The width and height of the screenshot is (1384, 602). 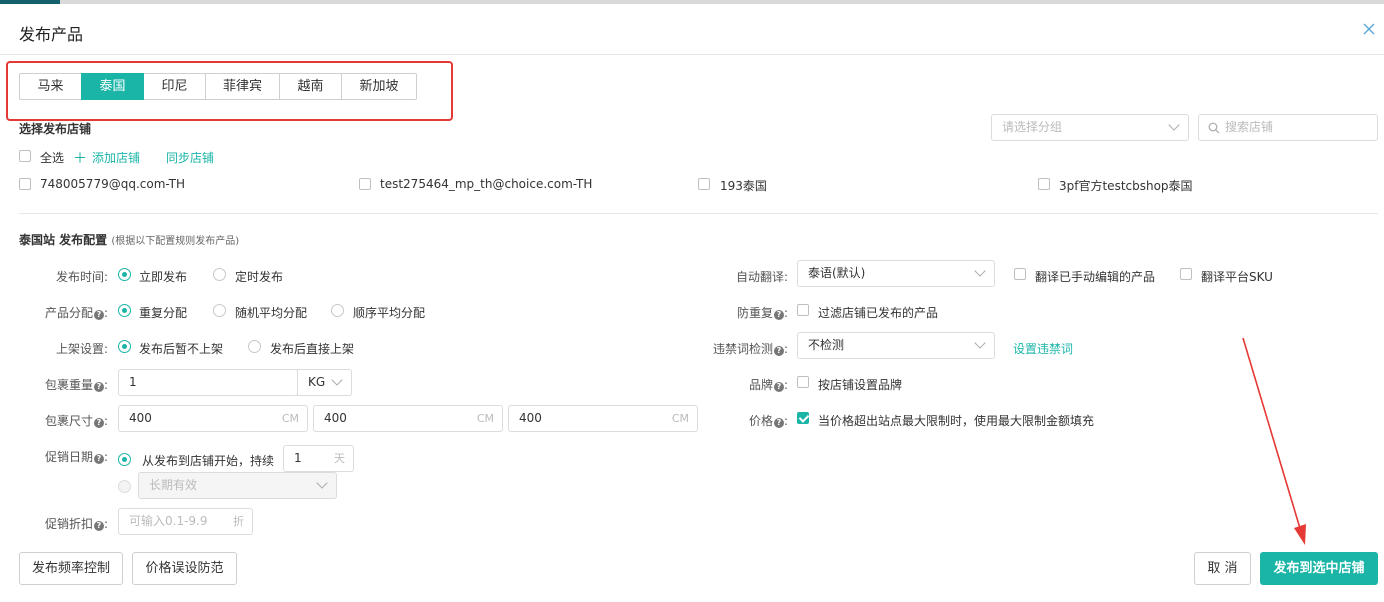 What do you see at coordinates (1222, 568) in the screenshot?
I see `cancel-button: 取 消` at bounding box center [1222, 568].